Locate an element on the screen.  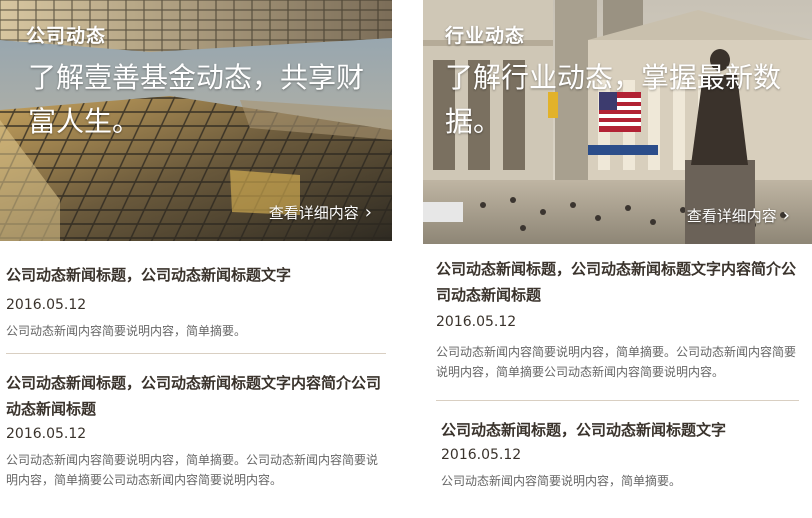
banner-slogan: 了解壹善基金动态，共享财富人生。 is located at coordinates (196, 99).